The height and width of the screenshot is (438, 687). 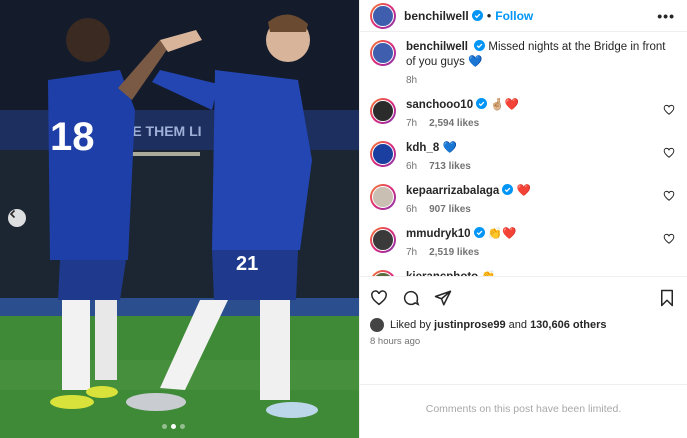 What do you see at coordinates (438, 234) in the screenshot?
I see `commenter-username: mmudryk10` at bounding box center [438, 234].